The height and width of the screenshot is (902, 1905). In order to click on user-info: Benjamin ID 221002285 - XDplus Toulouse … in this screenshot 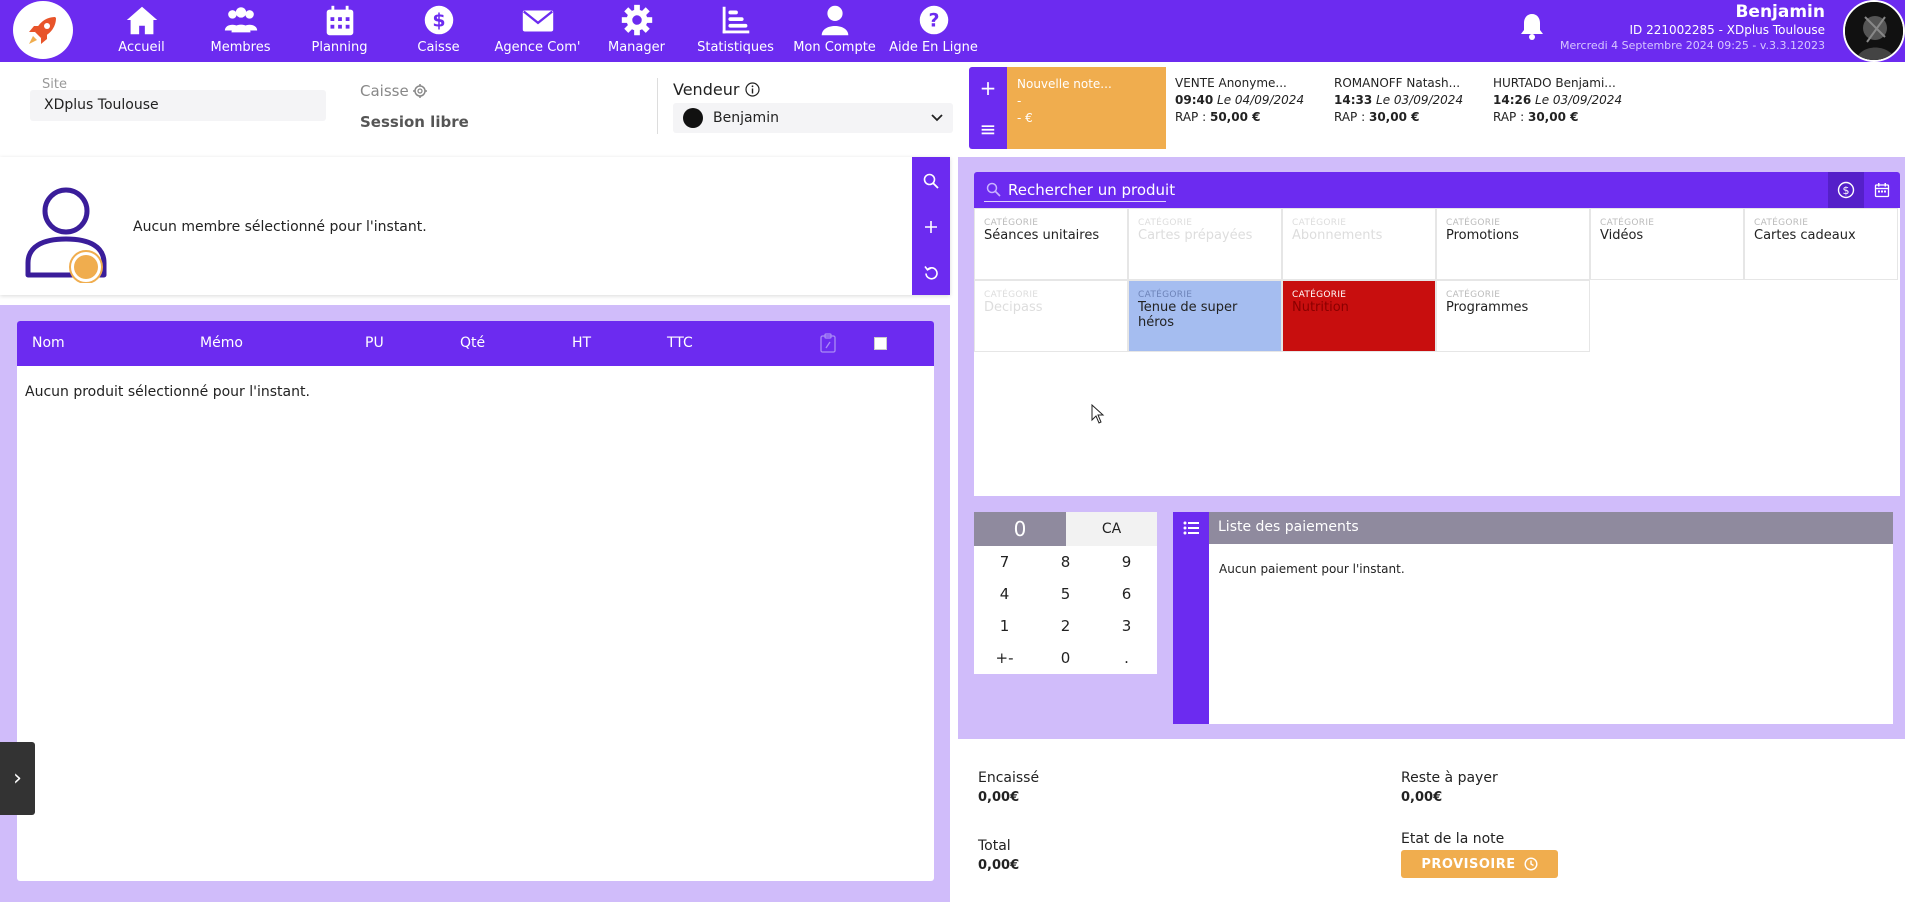, I will do `click(1692, 27)`.